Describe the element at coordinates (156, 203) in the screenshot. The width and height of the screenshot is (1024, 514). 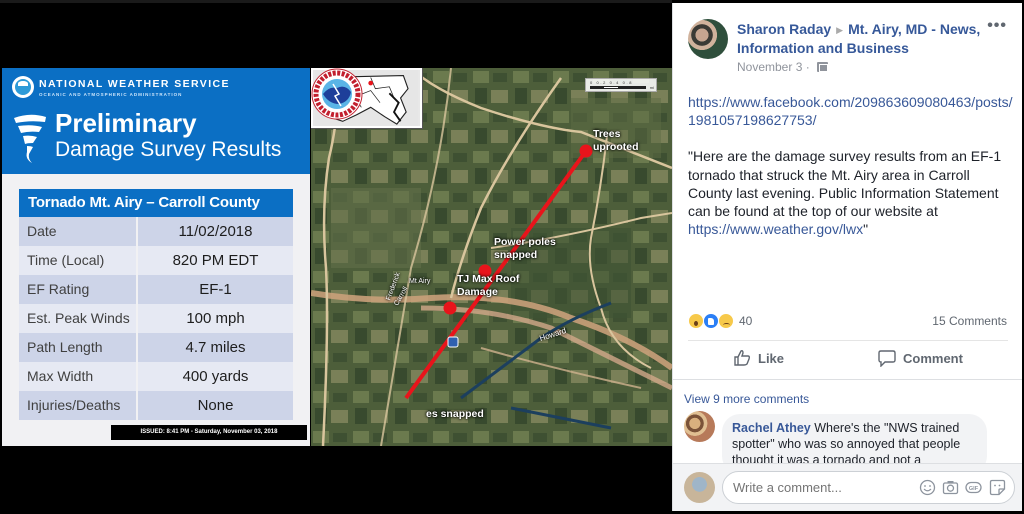
I see `table-title: Tornado Mt. Airy – Carroll County` at that location.